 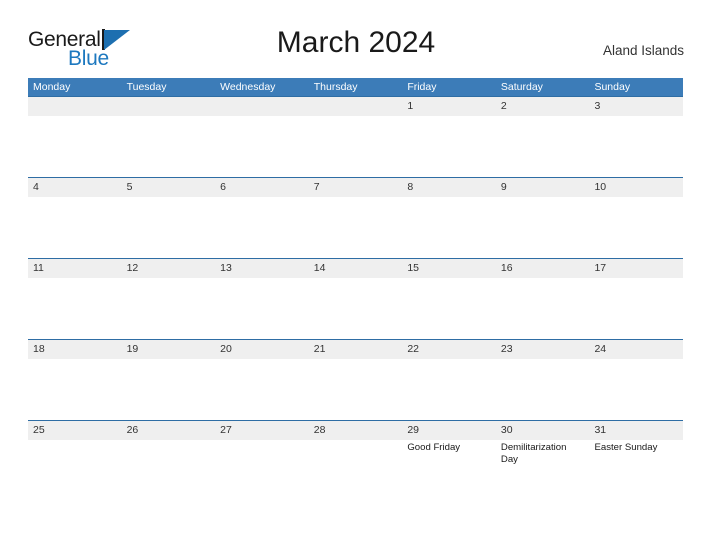 What do you see at coordinates (543, 268) in the screenshot?
I see `day-number: 16` at bounding box center [543, 268].